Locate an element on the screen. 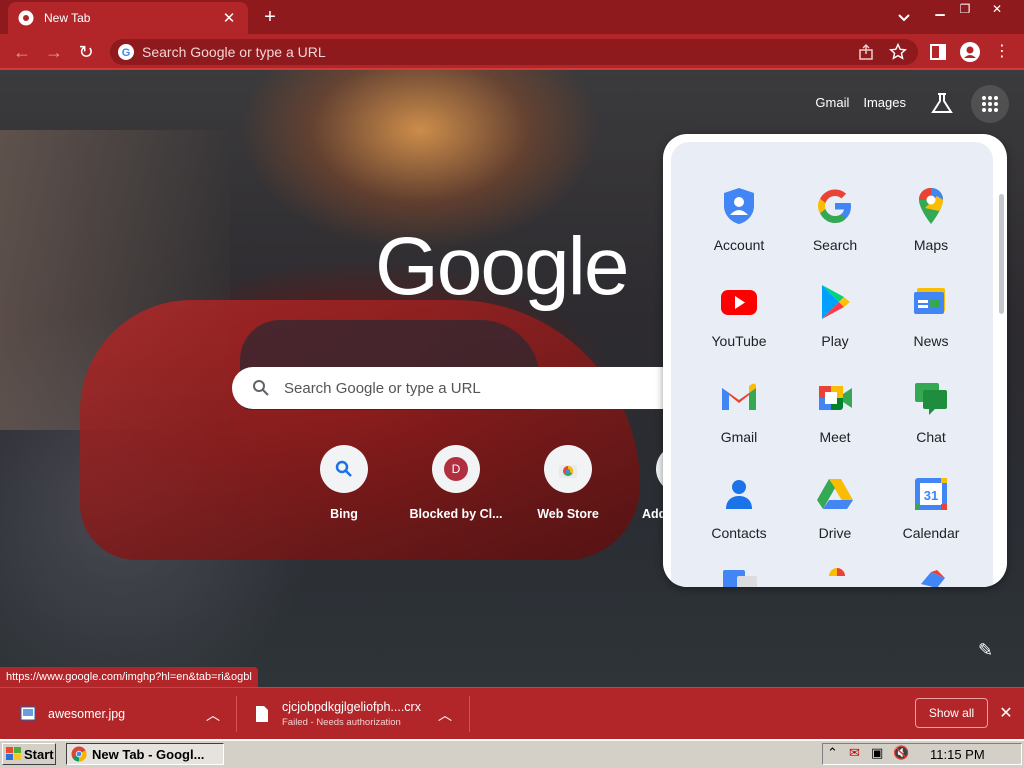 The height and width of the screenshot is (768, 1024). shortcut-label: Bing is located at coordinates (344, 514).